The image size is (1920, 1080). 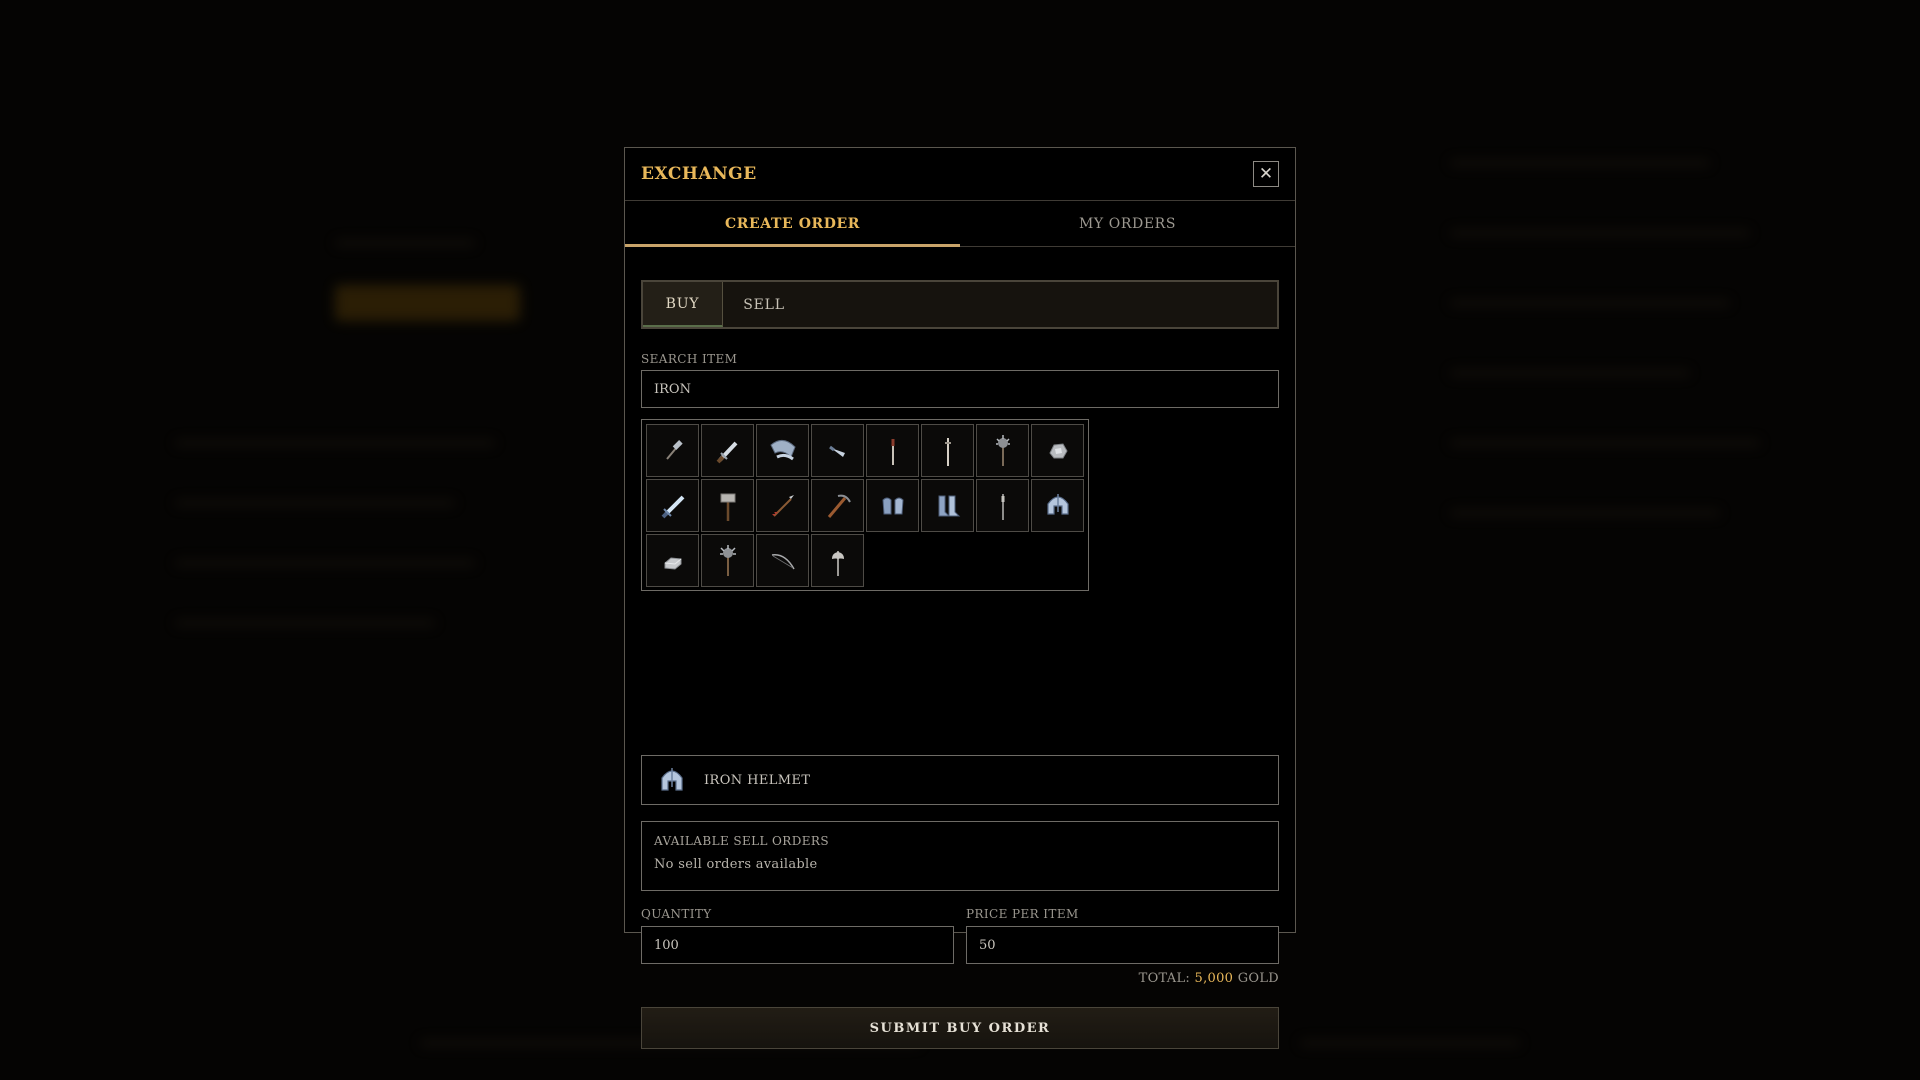 What do you see at coordinates (727, 560) in the screenshot?
I see `iron-morningstar-icon` at bounding box center [727, 560].